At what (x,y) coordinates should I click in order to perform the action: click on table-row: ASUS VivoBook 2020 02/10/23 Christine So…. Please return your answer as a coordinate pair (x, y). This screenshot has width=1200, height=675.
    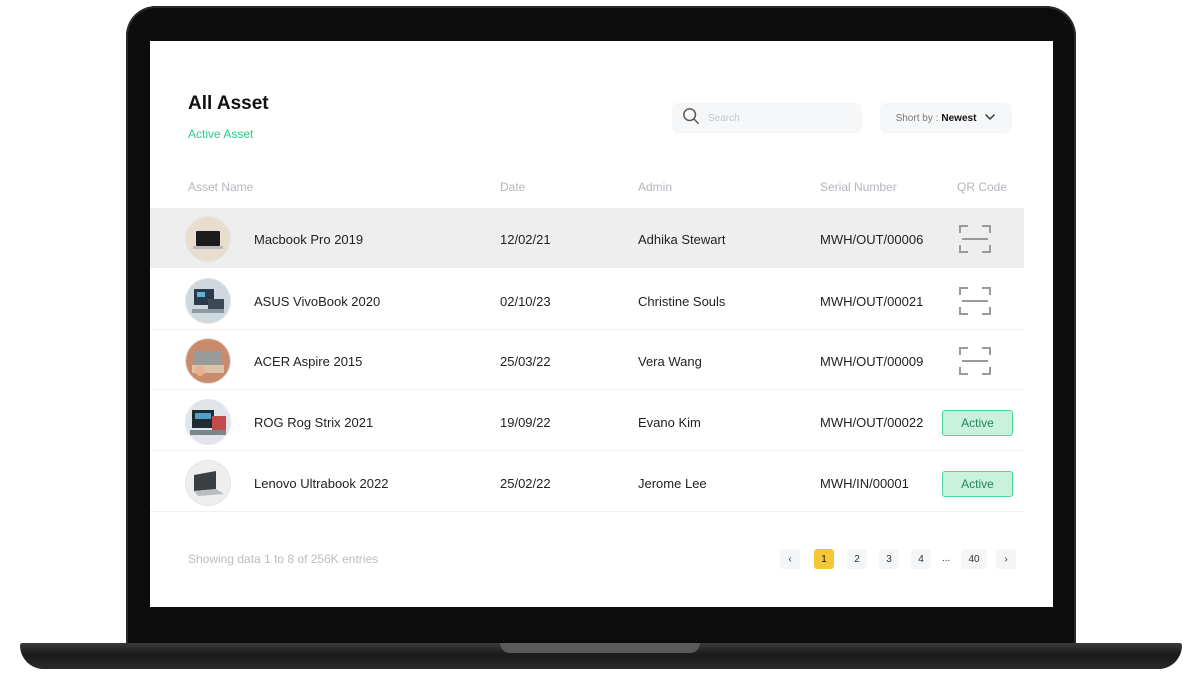
    Looking at the image, I should click on (587, 300).